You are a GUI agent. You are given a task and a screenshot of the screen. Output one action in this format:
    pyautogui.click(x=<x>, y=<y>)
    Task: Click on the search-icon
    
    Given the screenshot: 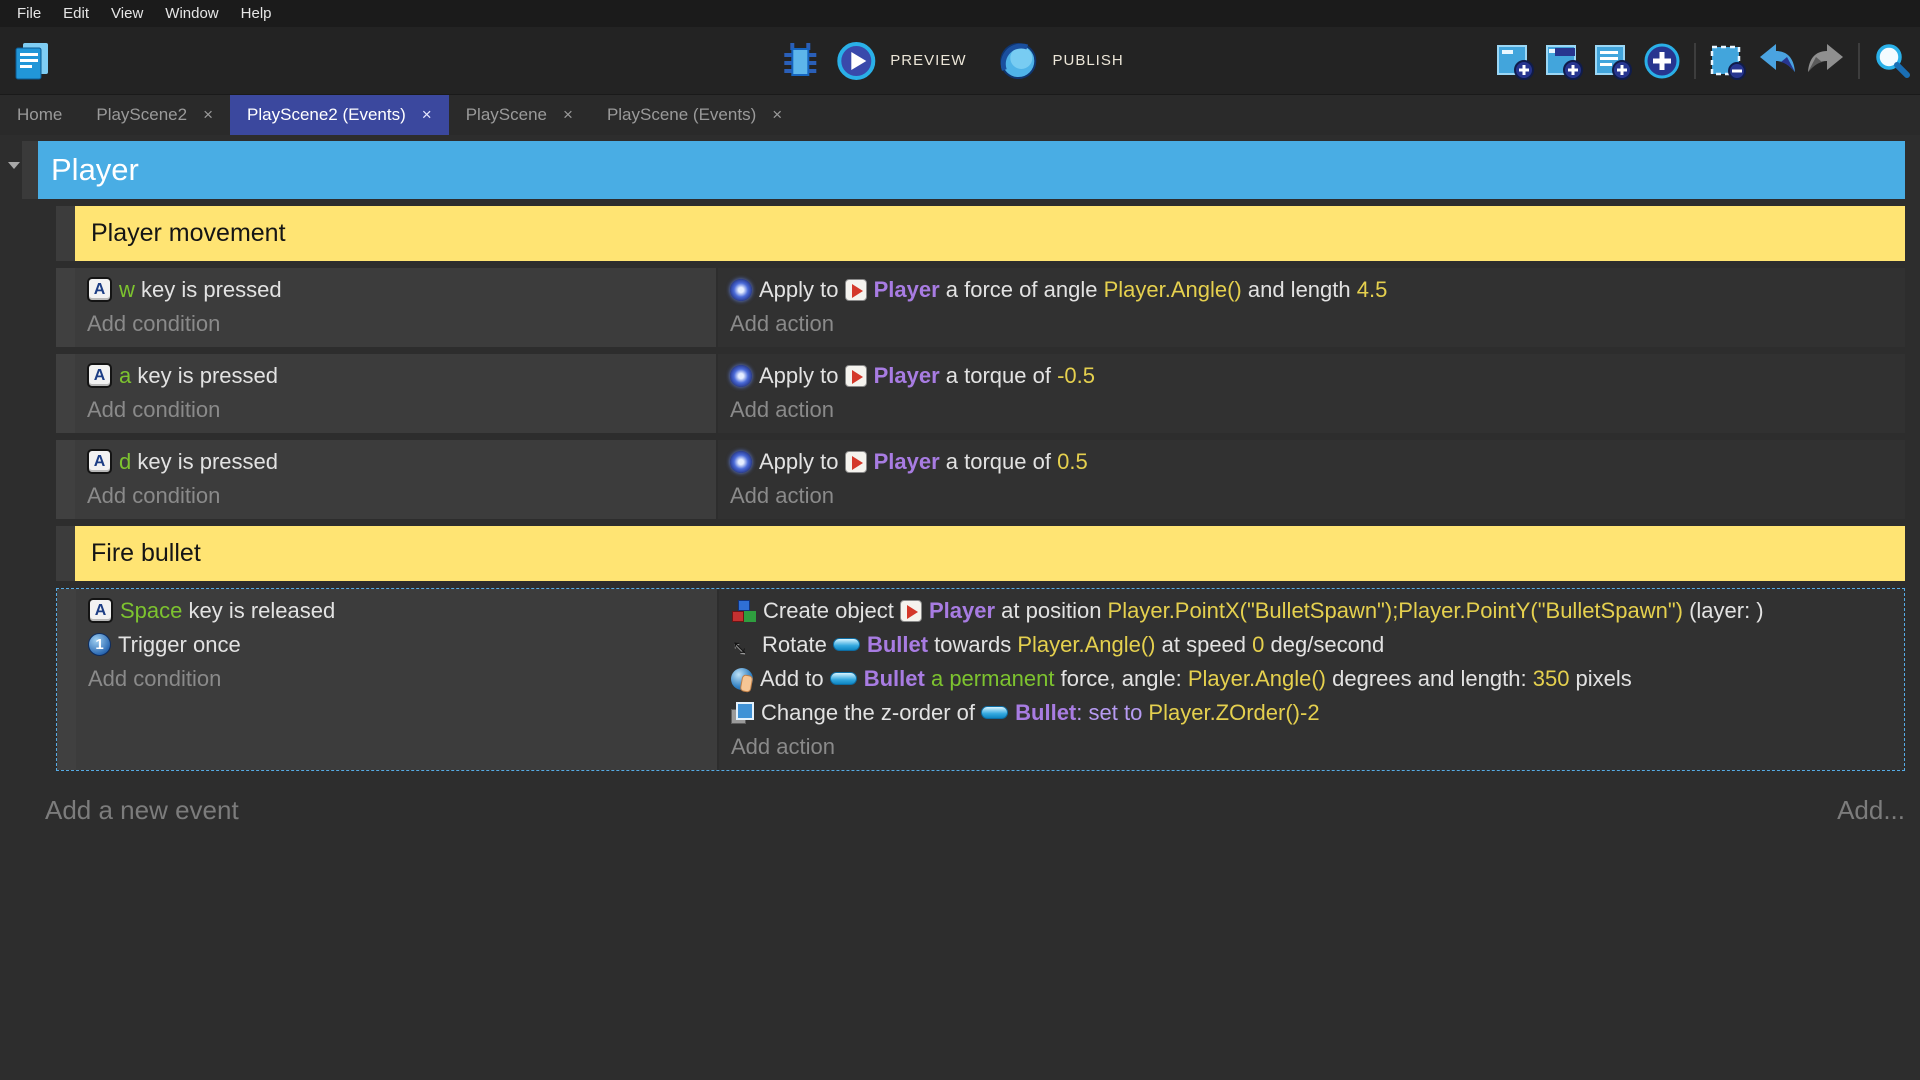 What is the action you would take?
    pyautogui.click(x=1892, y=61)
    